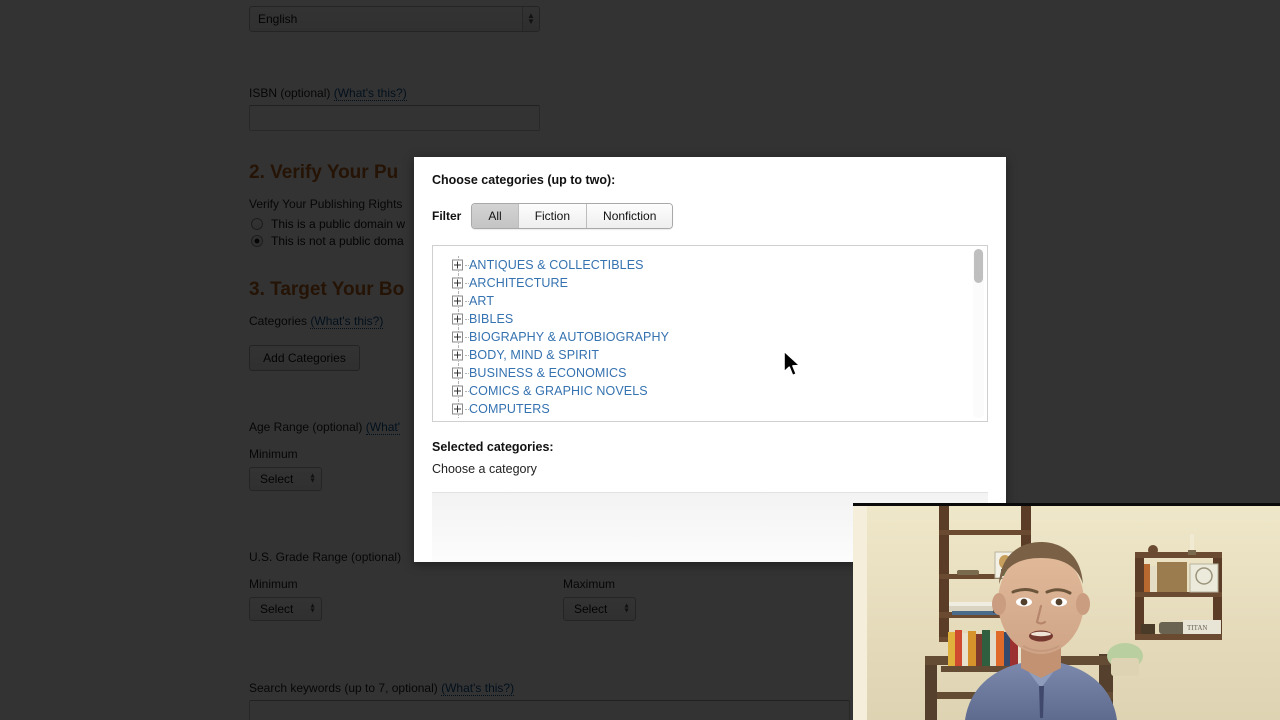 The image size is (1280, 720). Describe the element at coordinates (509, 409) in the screenshot. I see `category-label: COMPUTERS` at that location.